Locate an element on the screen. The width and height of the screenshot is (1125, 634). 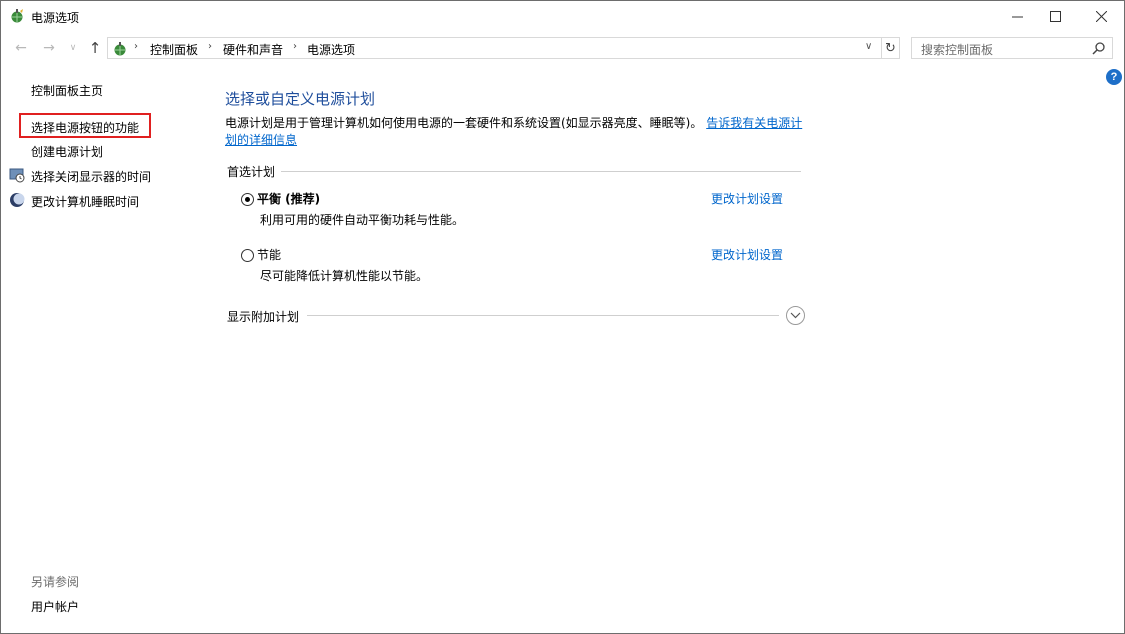
power-saver-plan-name: 节能 is located at coordinates (269, 254).